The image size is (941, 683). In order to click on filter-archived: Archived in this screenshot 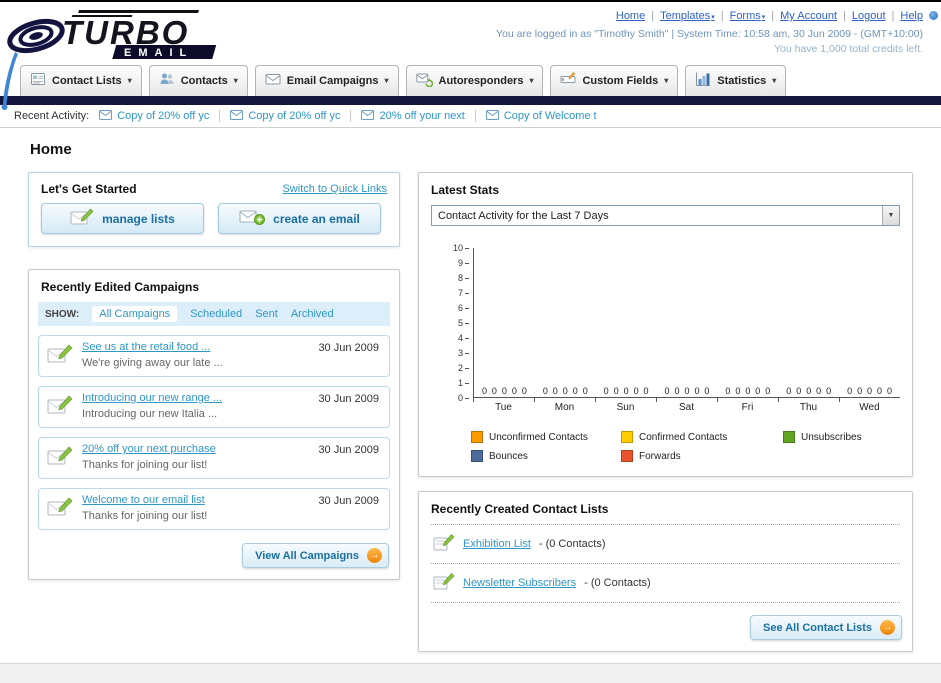, I will do `click(312, 314)`.